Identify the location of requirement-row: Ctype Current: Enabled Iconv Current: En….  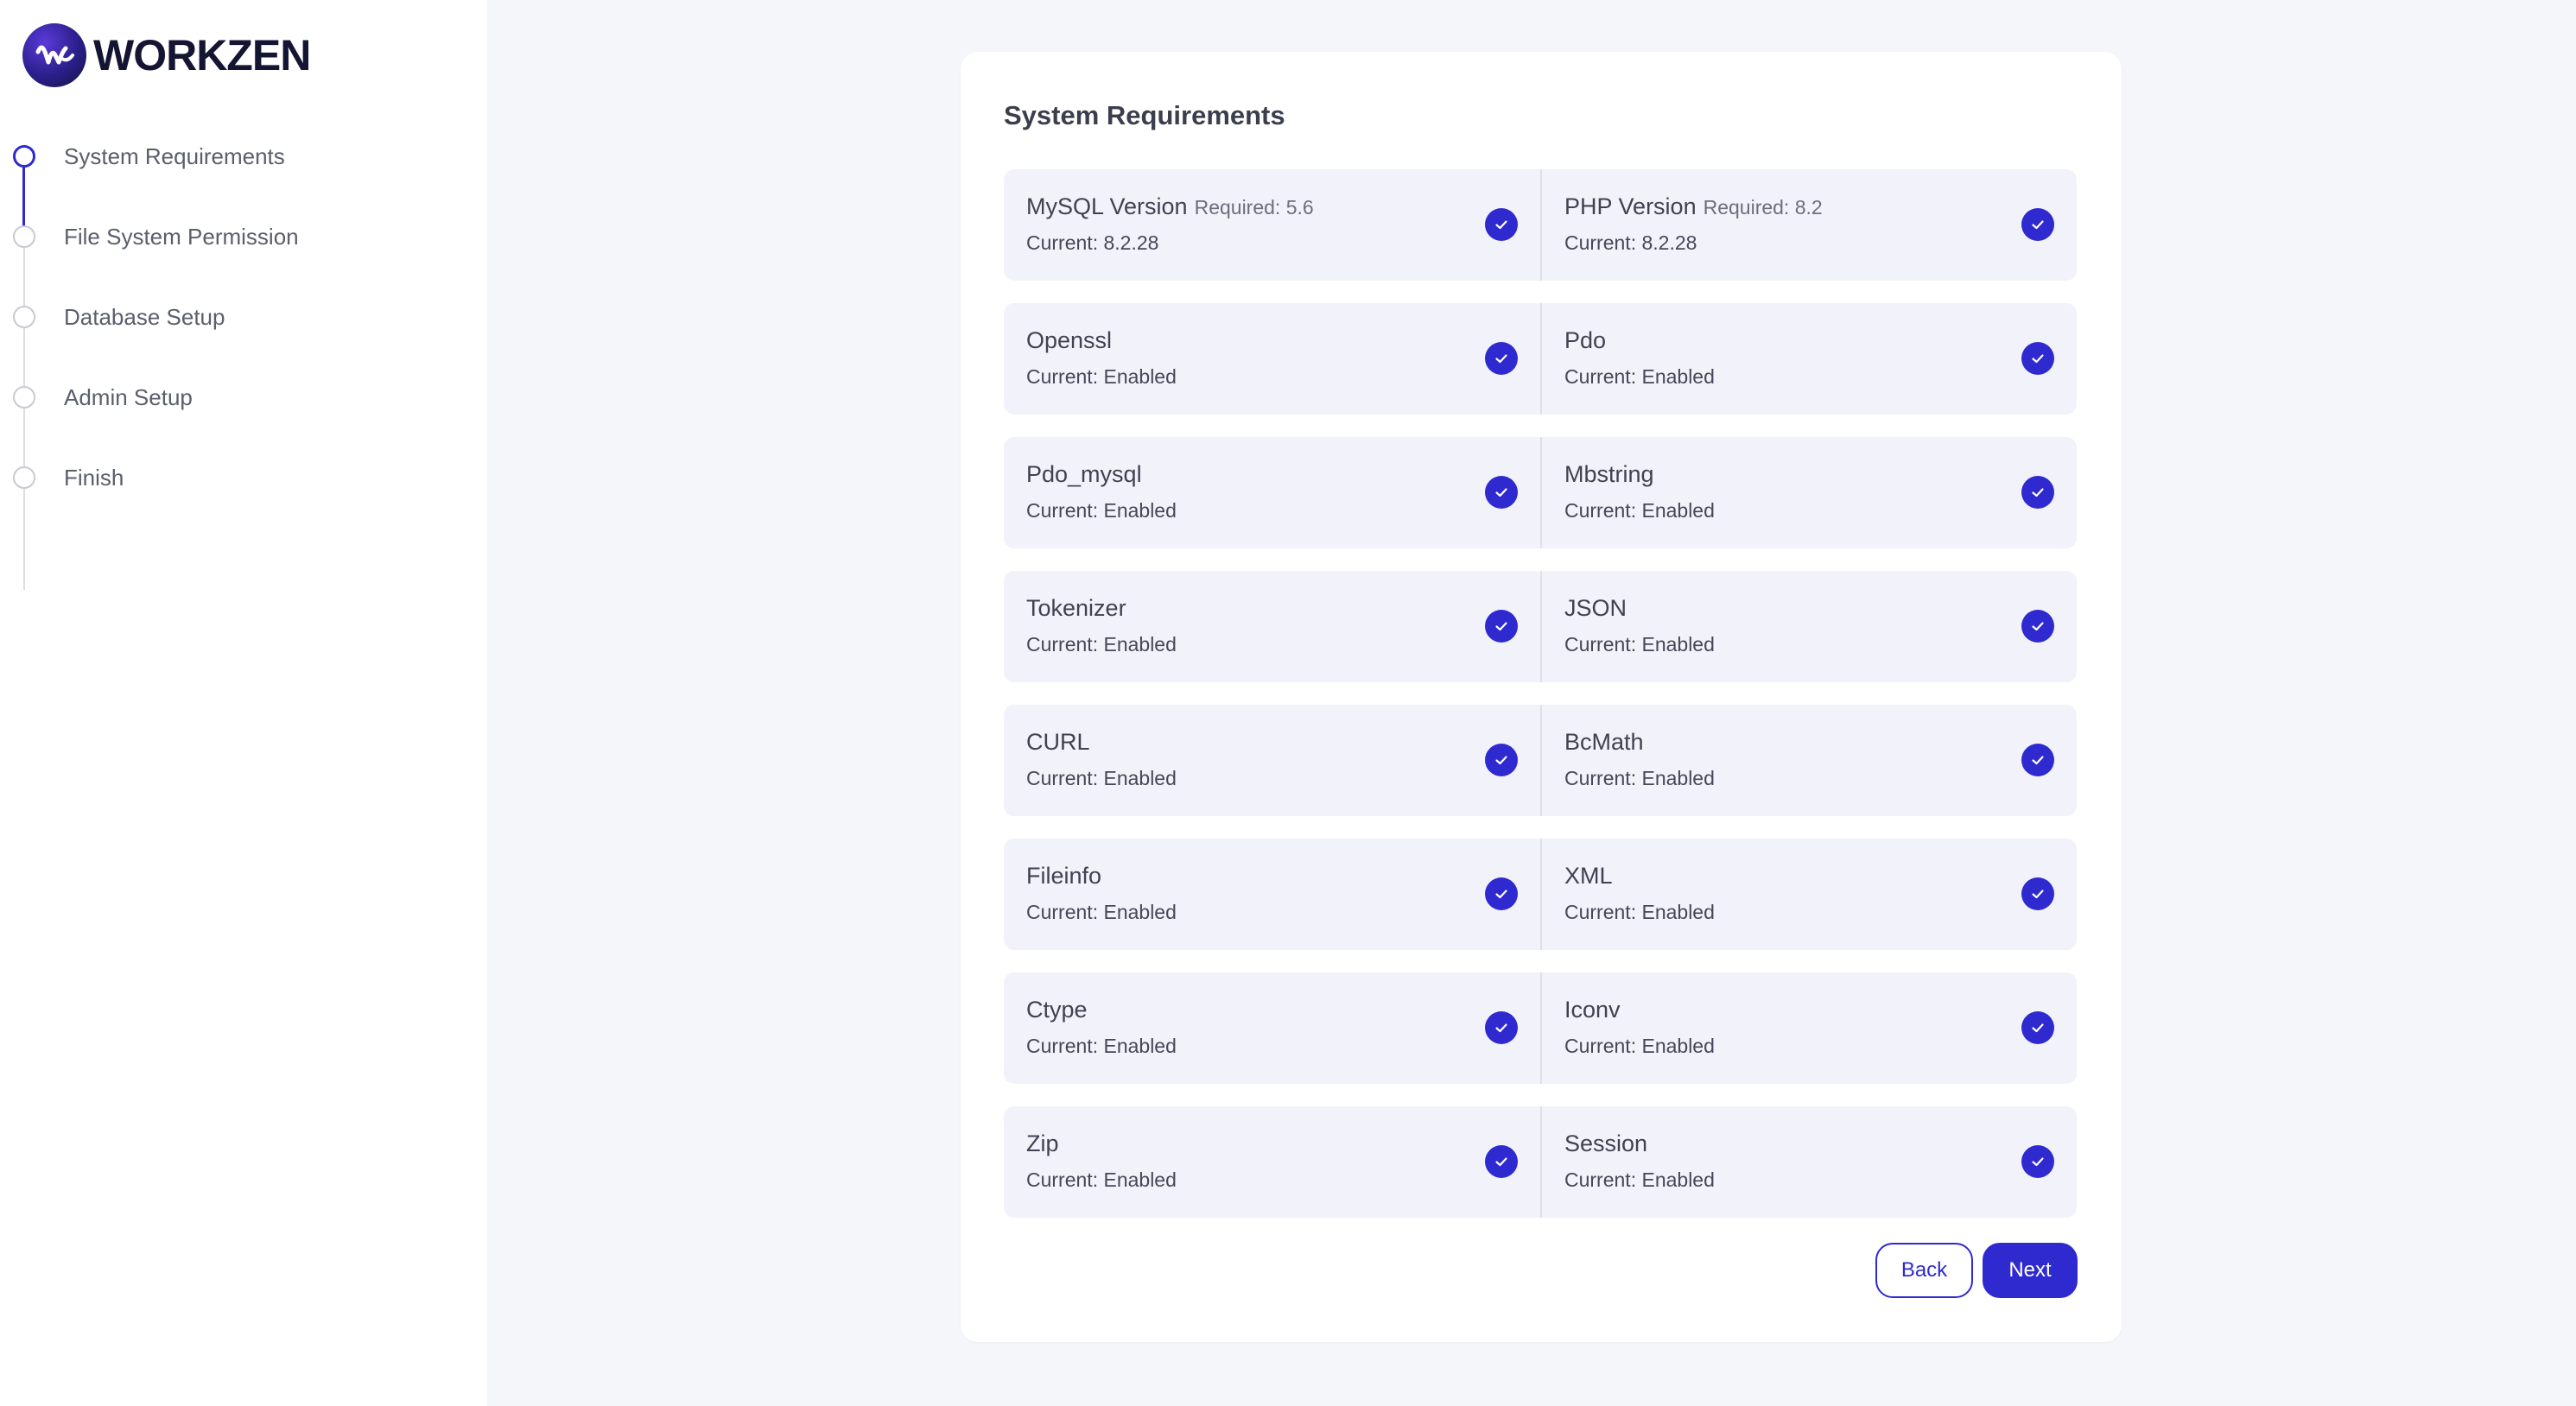
(1540, 1028).